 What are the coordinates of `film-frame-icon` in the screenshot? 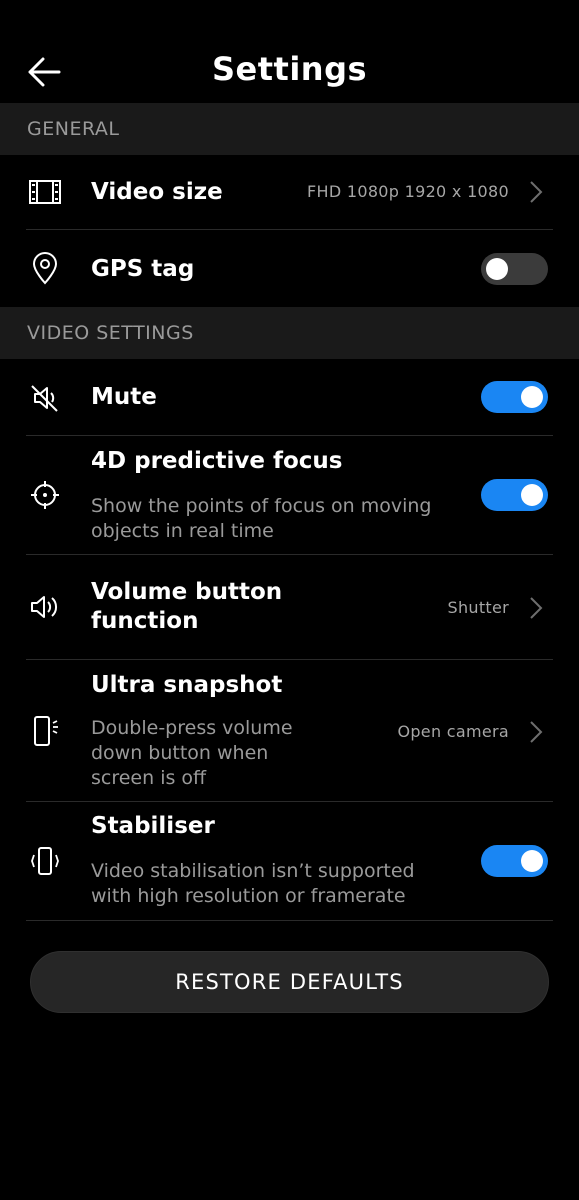 It's located at (45, 192).